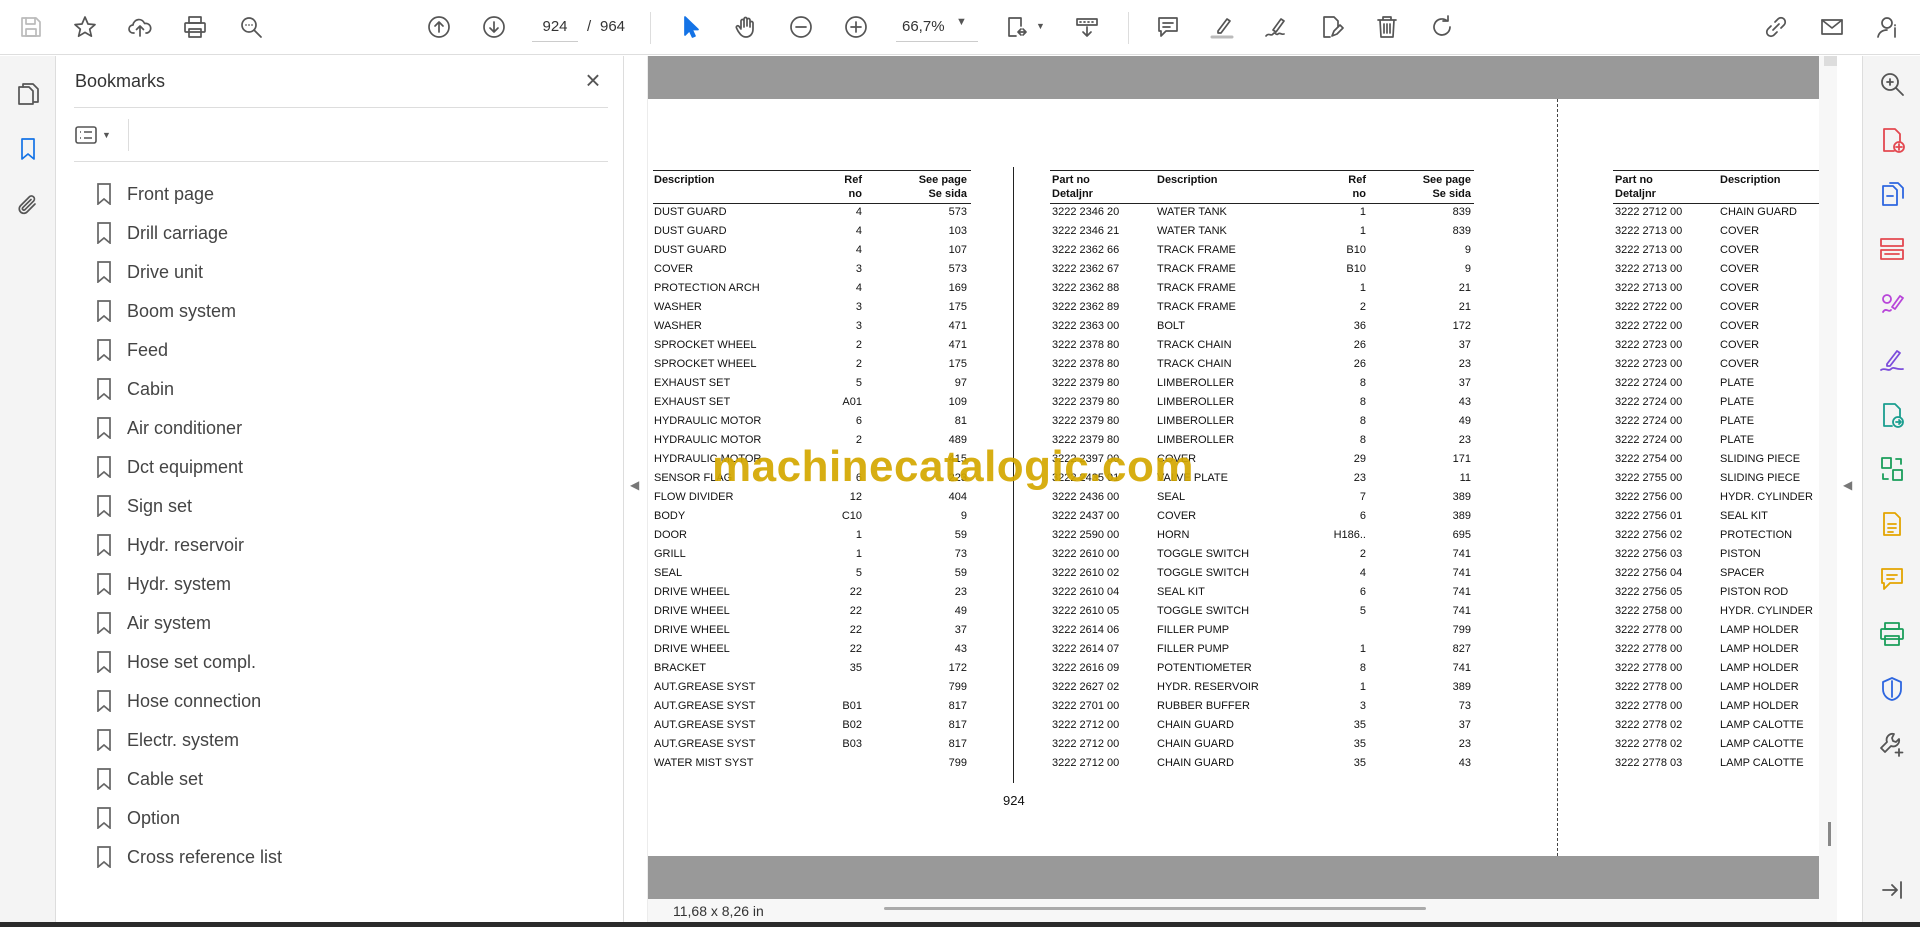  I want to click on description-cell: SPROCKET WHEEL, so click(705, 364).